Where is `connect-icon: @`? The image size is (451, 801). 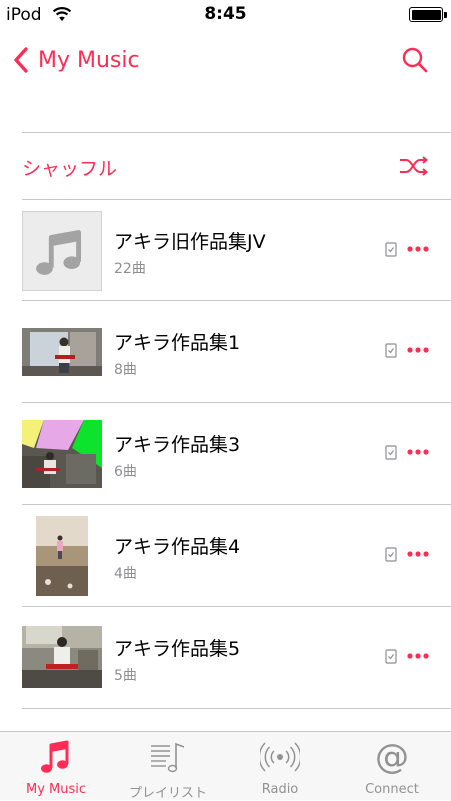
connect-icon: @ is located at coordinates (392, 757).